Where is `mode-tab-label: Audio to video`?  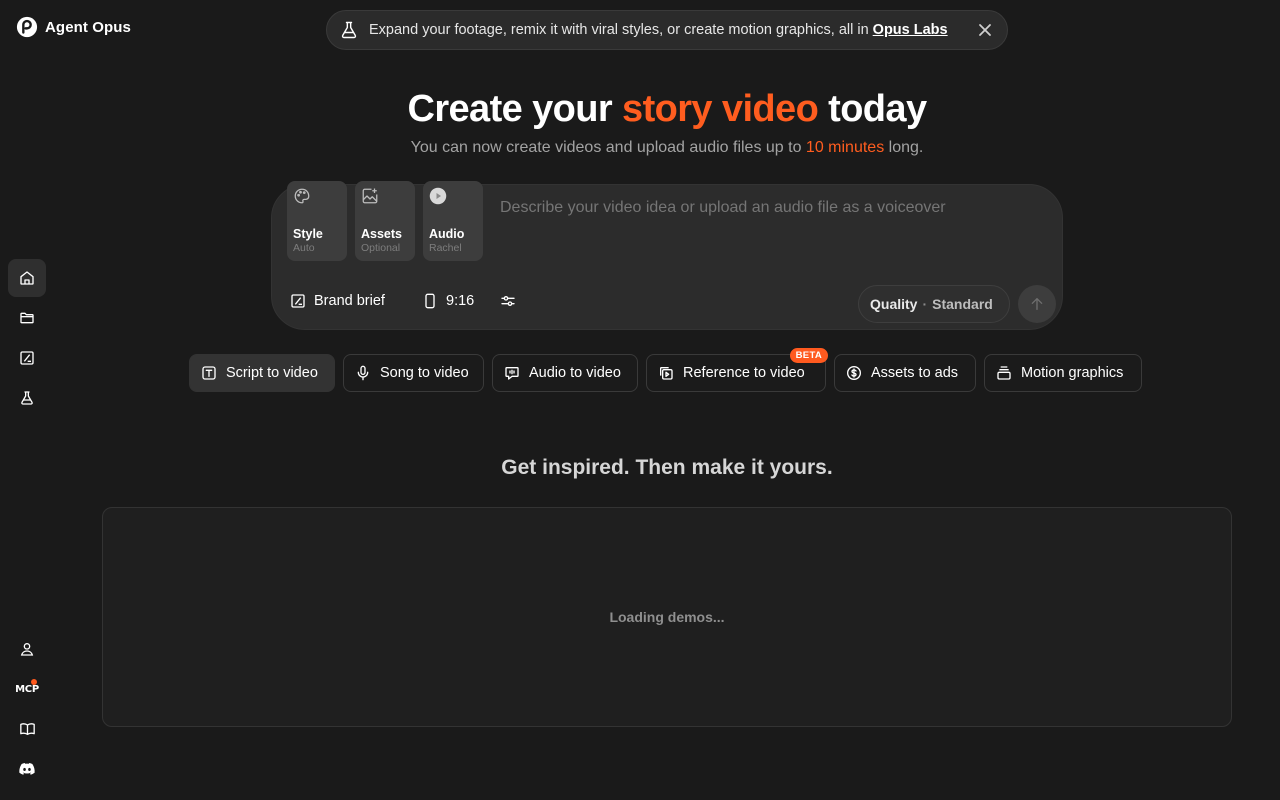 mode-tab-label: Audio to video is located at coordinates (575, 373).